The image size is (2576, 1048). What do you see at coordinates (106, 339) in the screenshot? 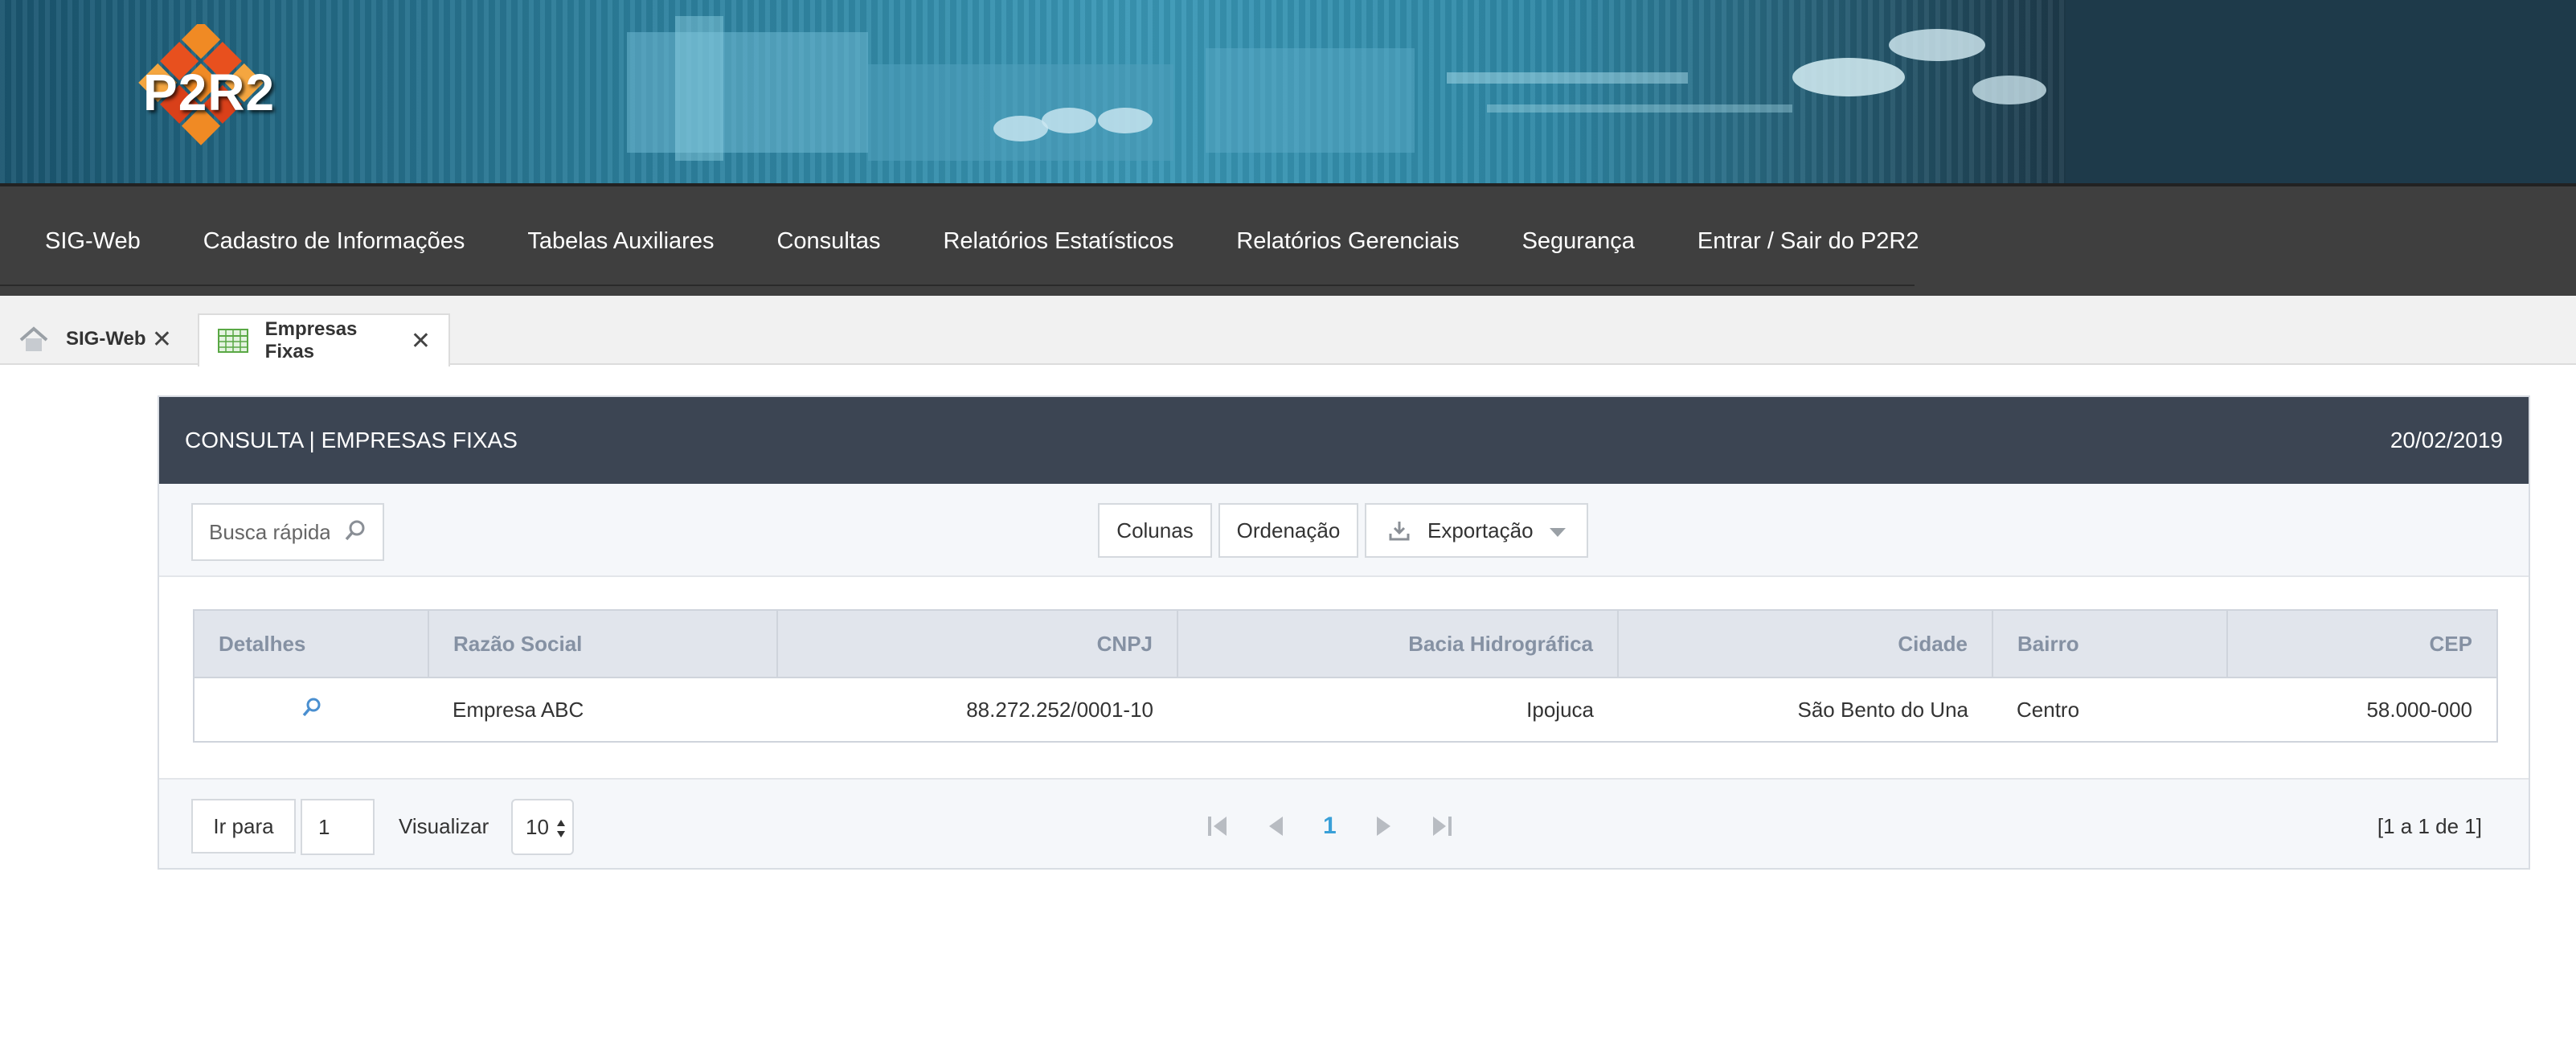
I see `tab-label: SIG-Web` at bounding box center [106, 339].